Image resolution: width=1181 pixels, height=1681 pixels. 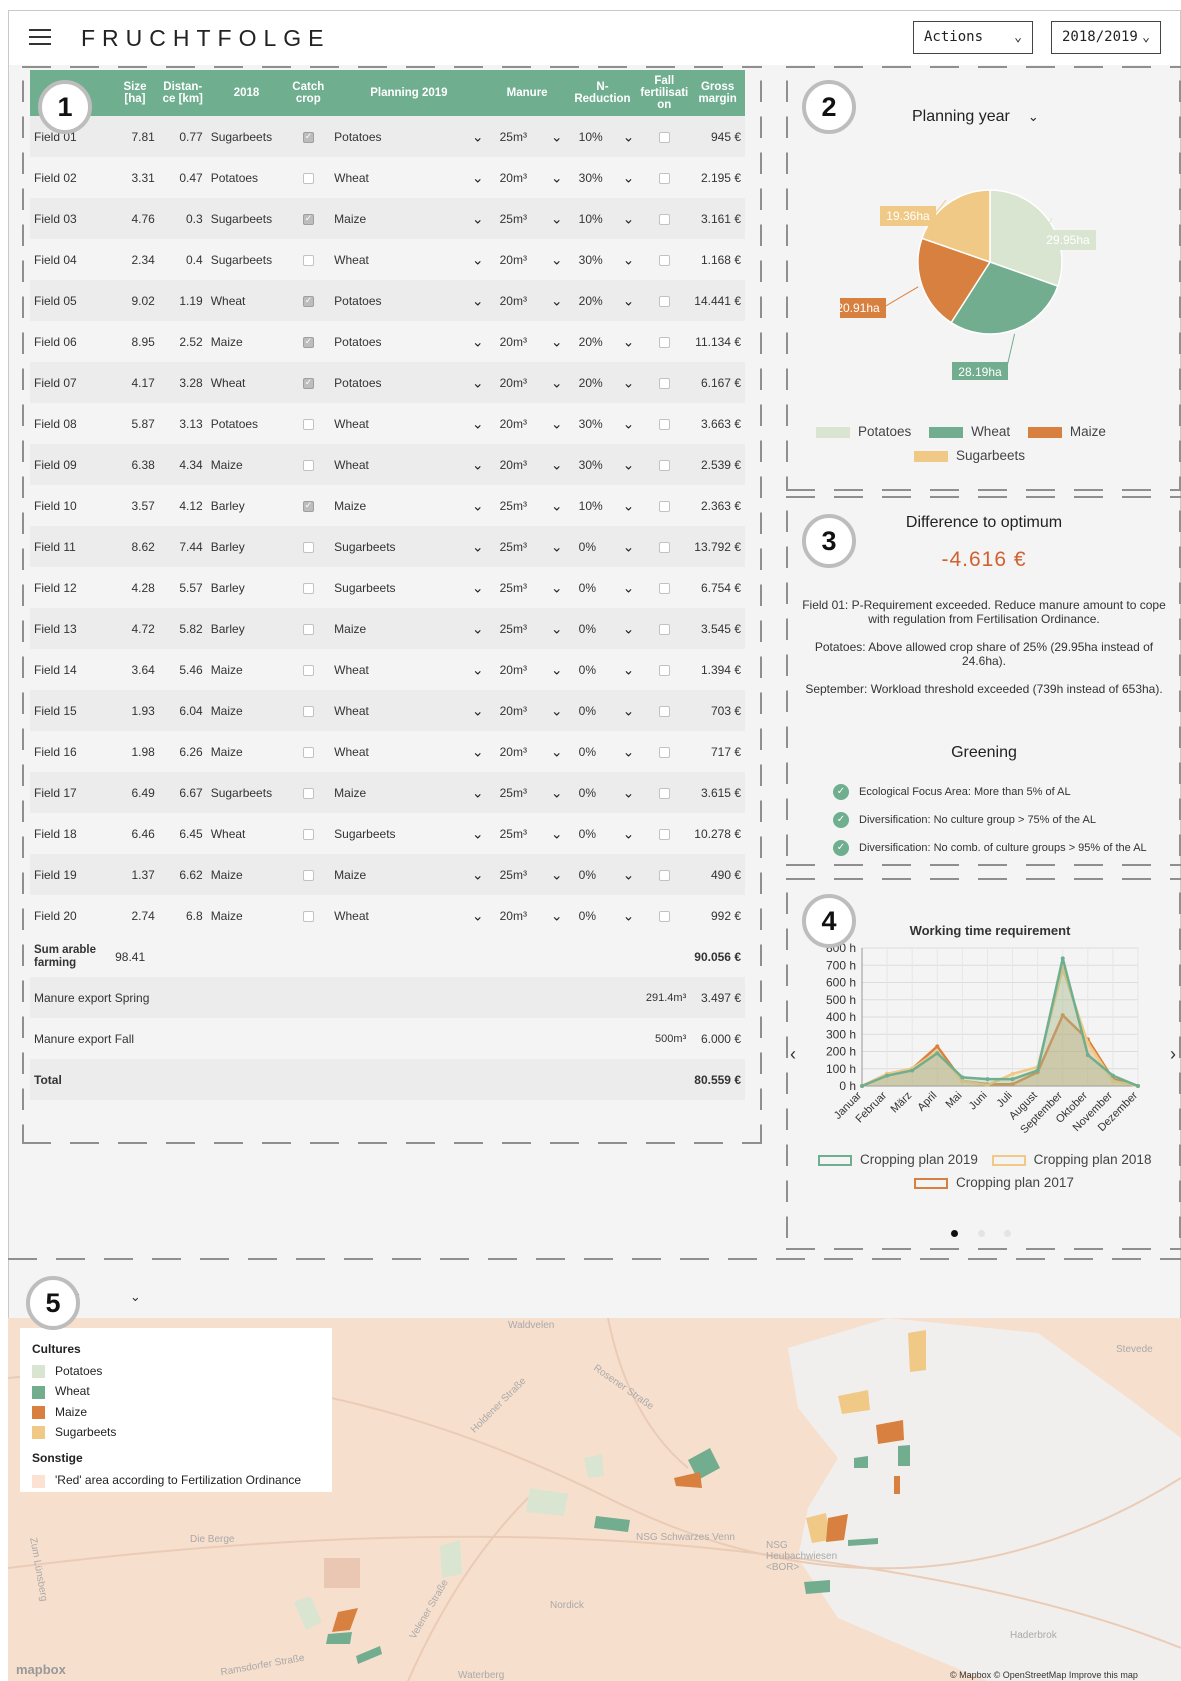 I want to click on actions-dropdown: Actions ⌄, so click(x=973, y=37).